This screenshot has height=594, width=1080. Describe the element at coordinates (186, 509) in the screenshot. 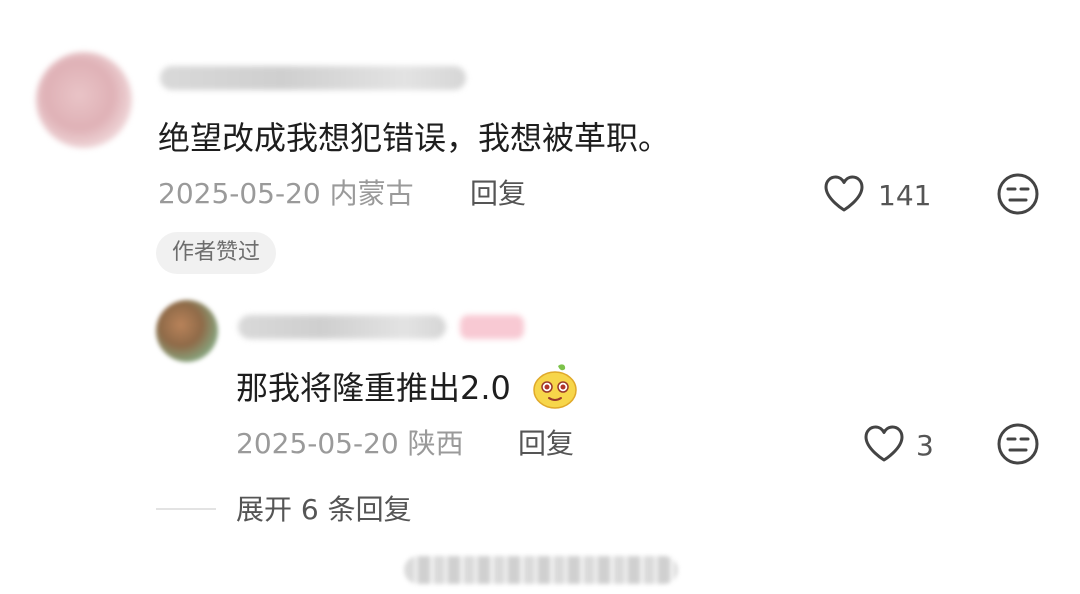

I see `divider-line` at that location.